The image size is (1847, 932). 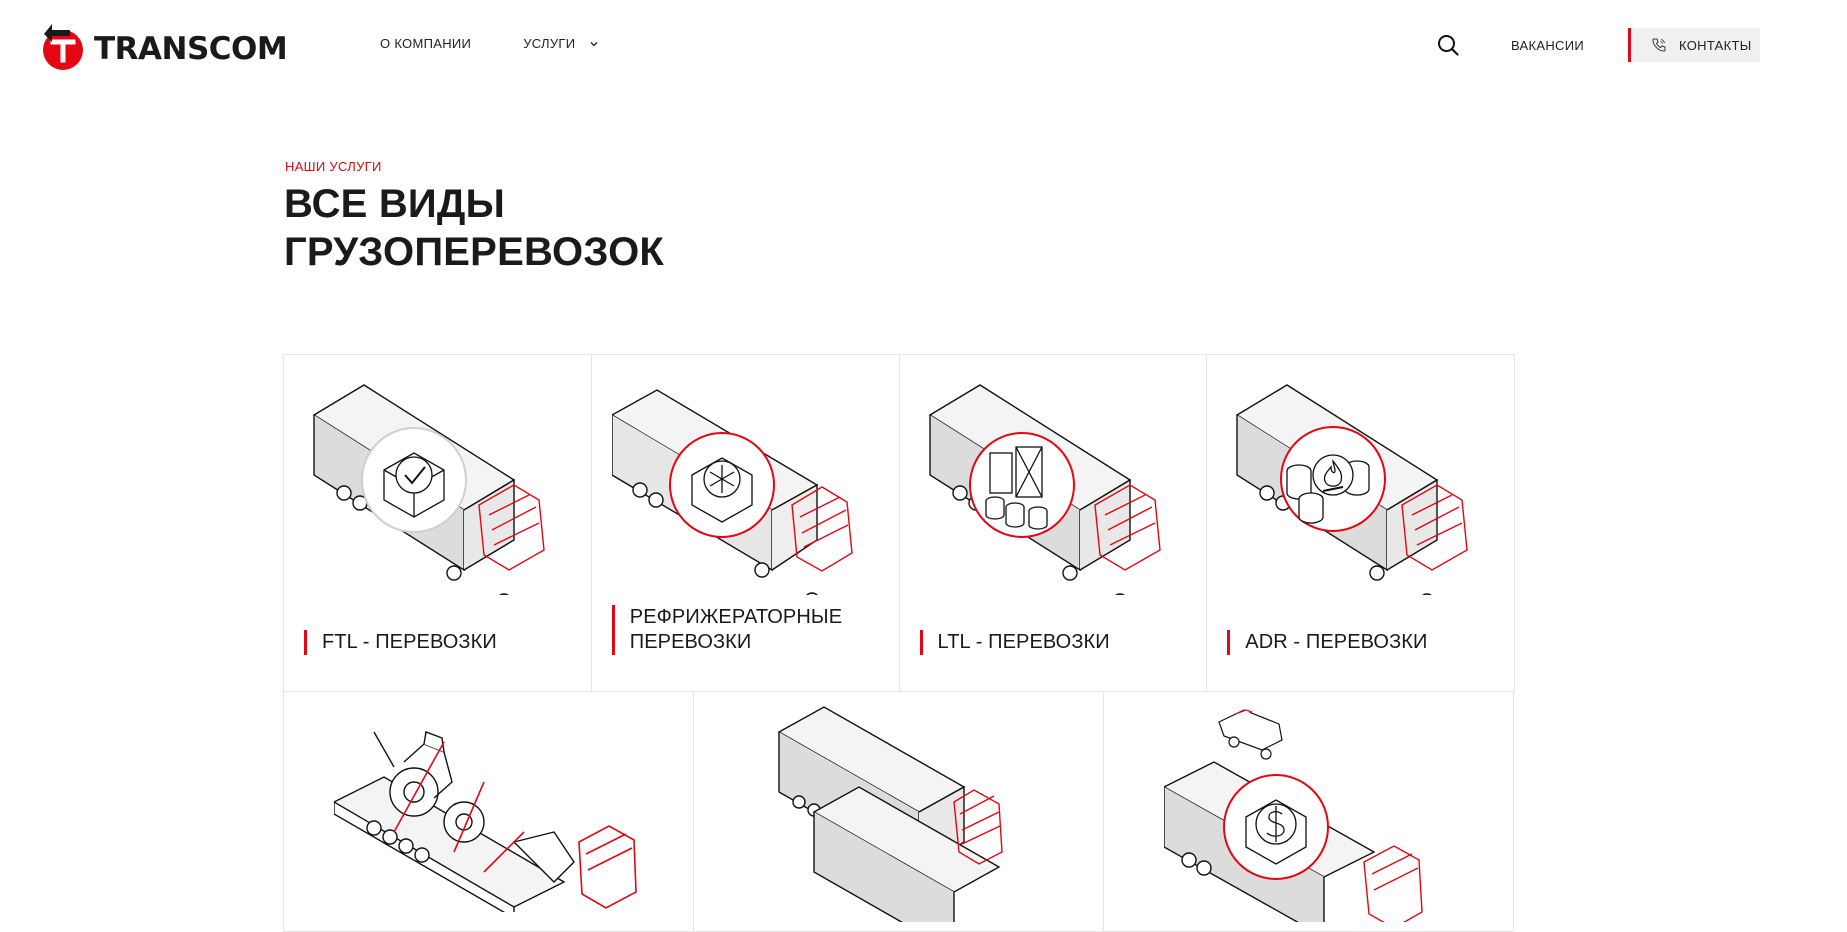 What do you see at coordinates (1547, 45) in the screenshot?
I see `nav-item-vacancies: ВАКАНСИИ` at bounding box center [1547, 45].